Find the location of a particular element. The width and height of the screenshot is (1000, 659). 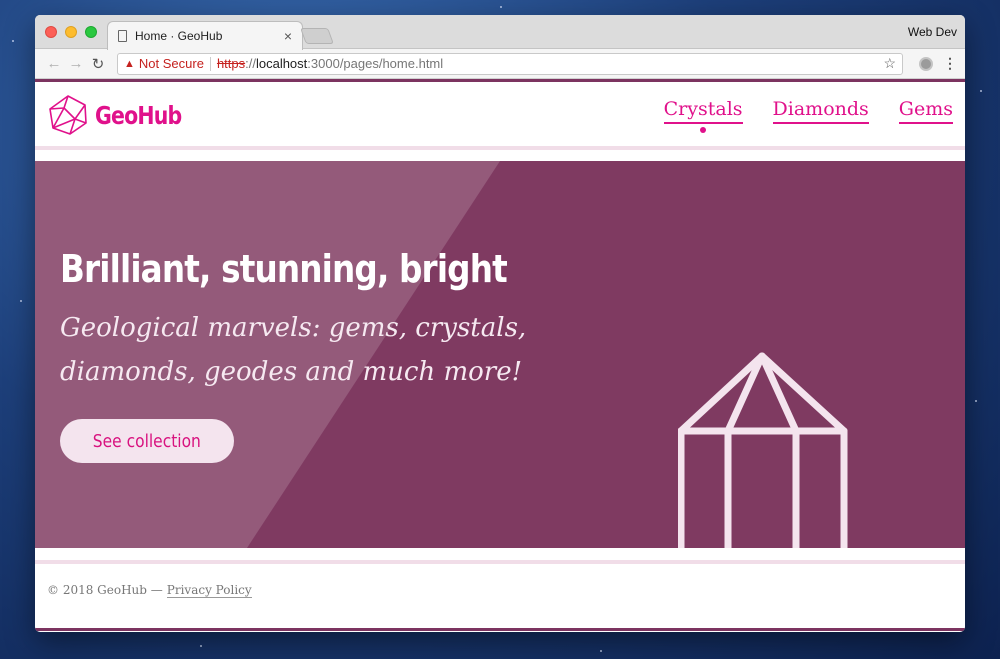

logo: GeoHub is located at coordinates (123, 115).